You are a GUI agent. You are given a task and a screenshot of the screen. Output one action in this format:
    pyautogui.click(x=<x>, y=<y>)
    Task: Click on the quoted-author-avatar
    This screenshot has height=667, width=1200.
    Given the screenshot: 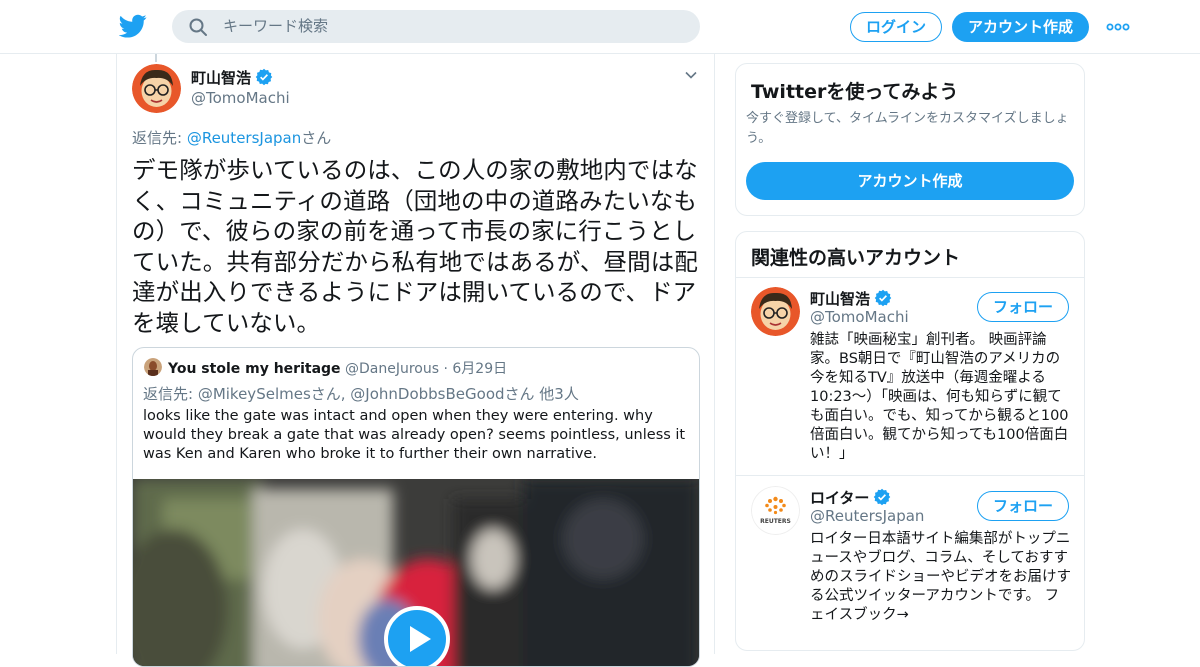 What is the action you would take?
    pyautogui.click(x=153, y=367)
    